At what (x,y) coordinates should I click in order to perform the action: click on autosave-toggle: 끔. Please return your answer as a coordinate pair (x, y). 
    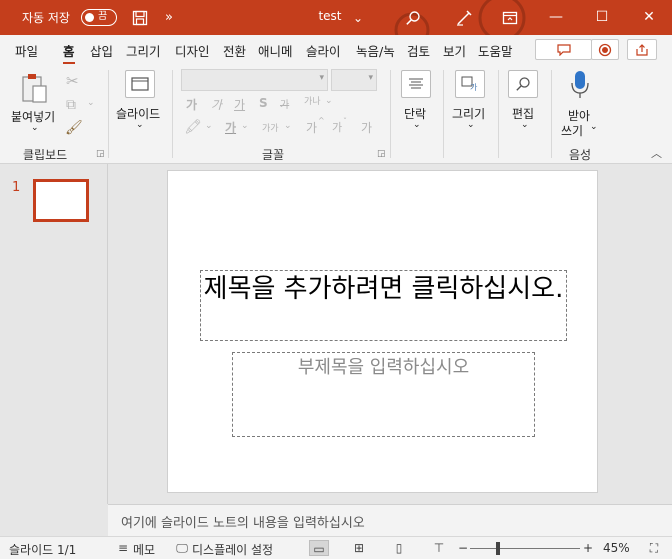
    Looking at the image, I should click on (99, 17).